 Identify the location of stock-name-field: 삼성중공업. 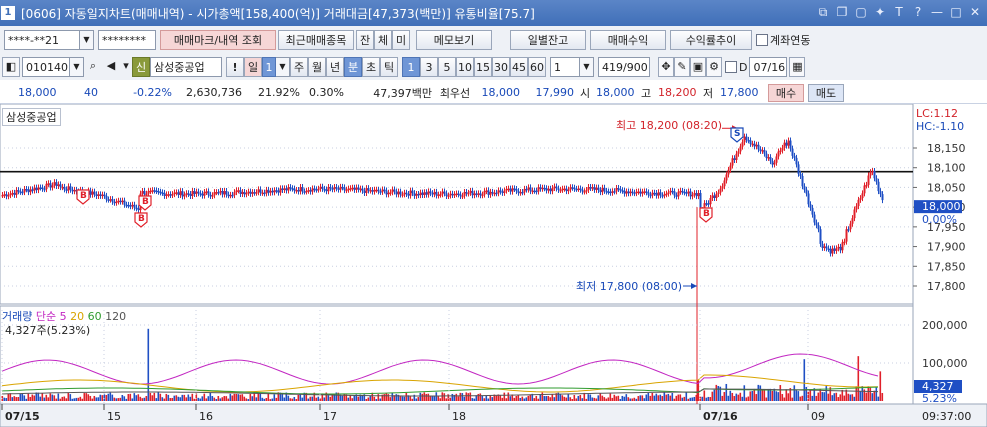
(186, 67).